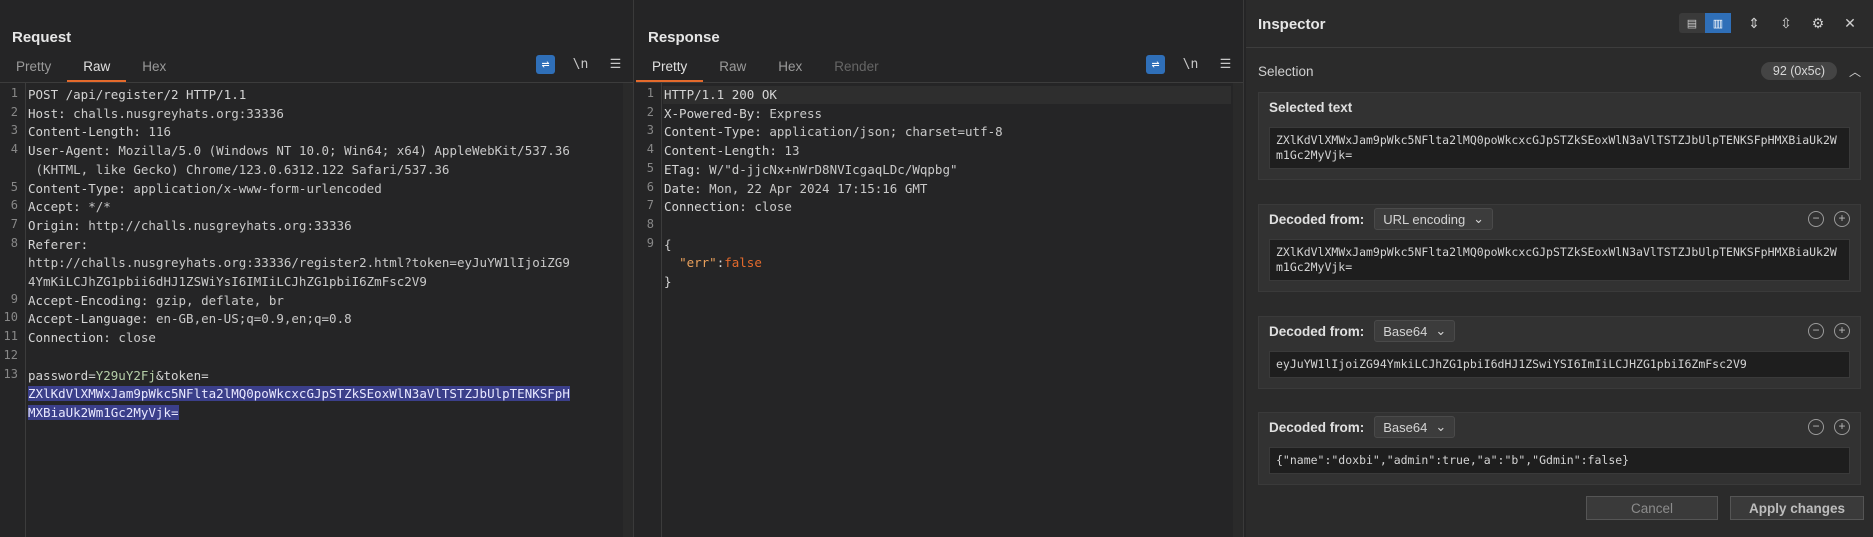 This screenshot has width=1873, height=537. I want to click on header-name: Host:, so click(47, 113).